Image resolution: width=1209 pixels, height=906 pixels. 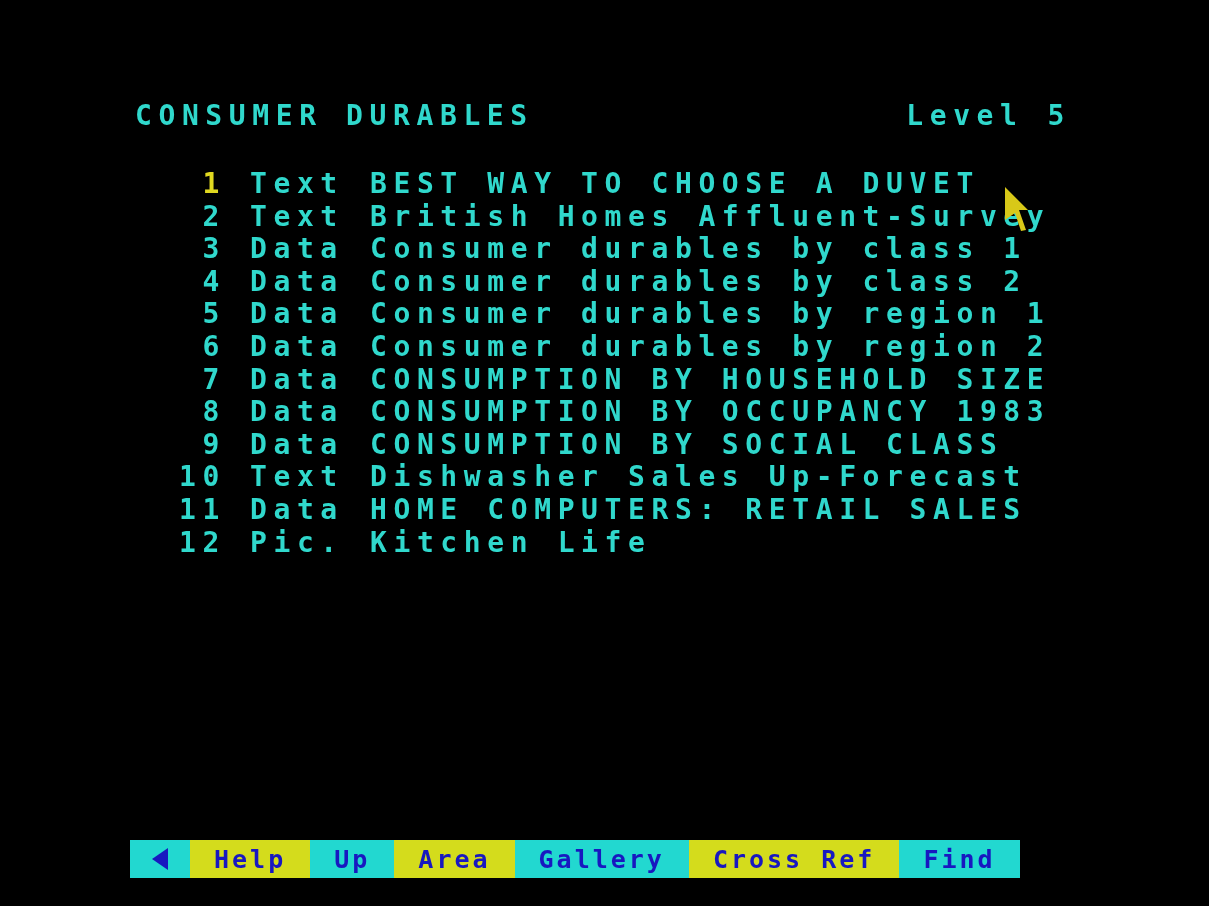 I want to click on item-number: 3, so click(x=202, y=249).